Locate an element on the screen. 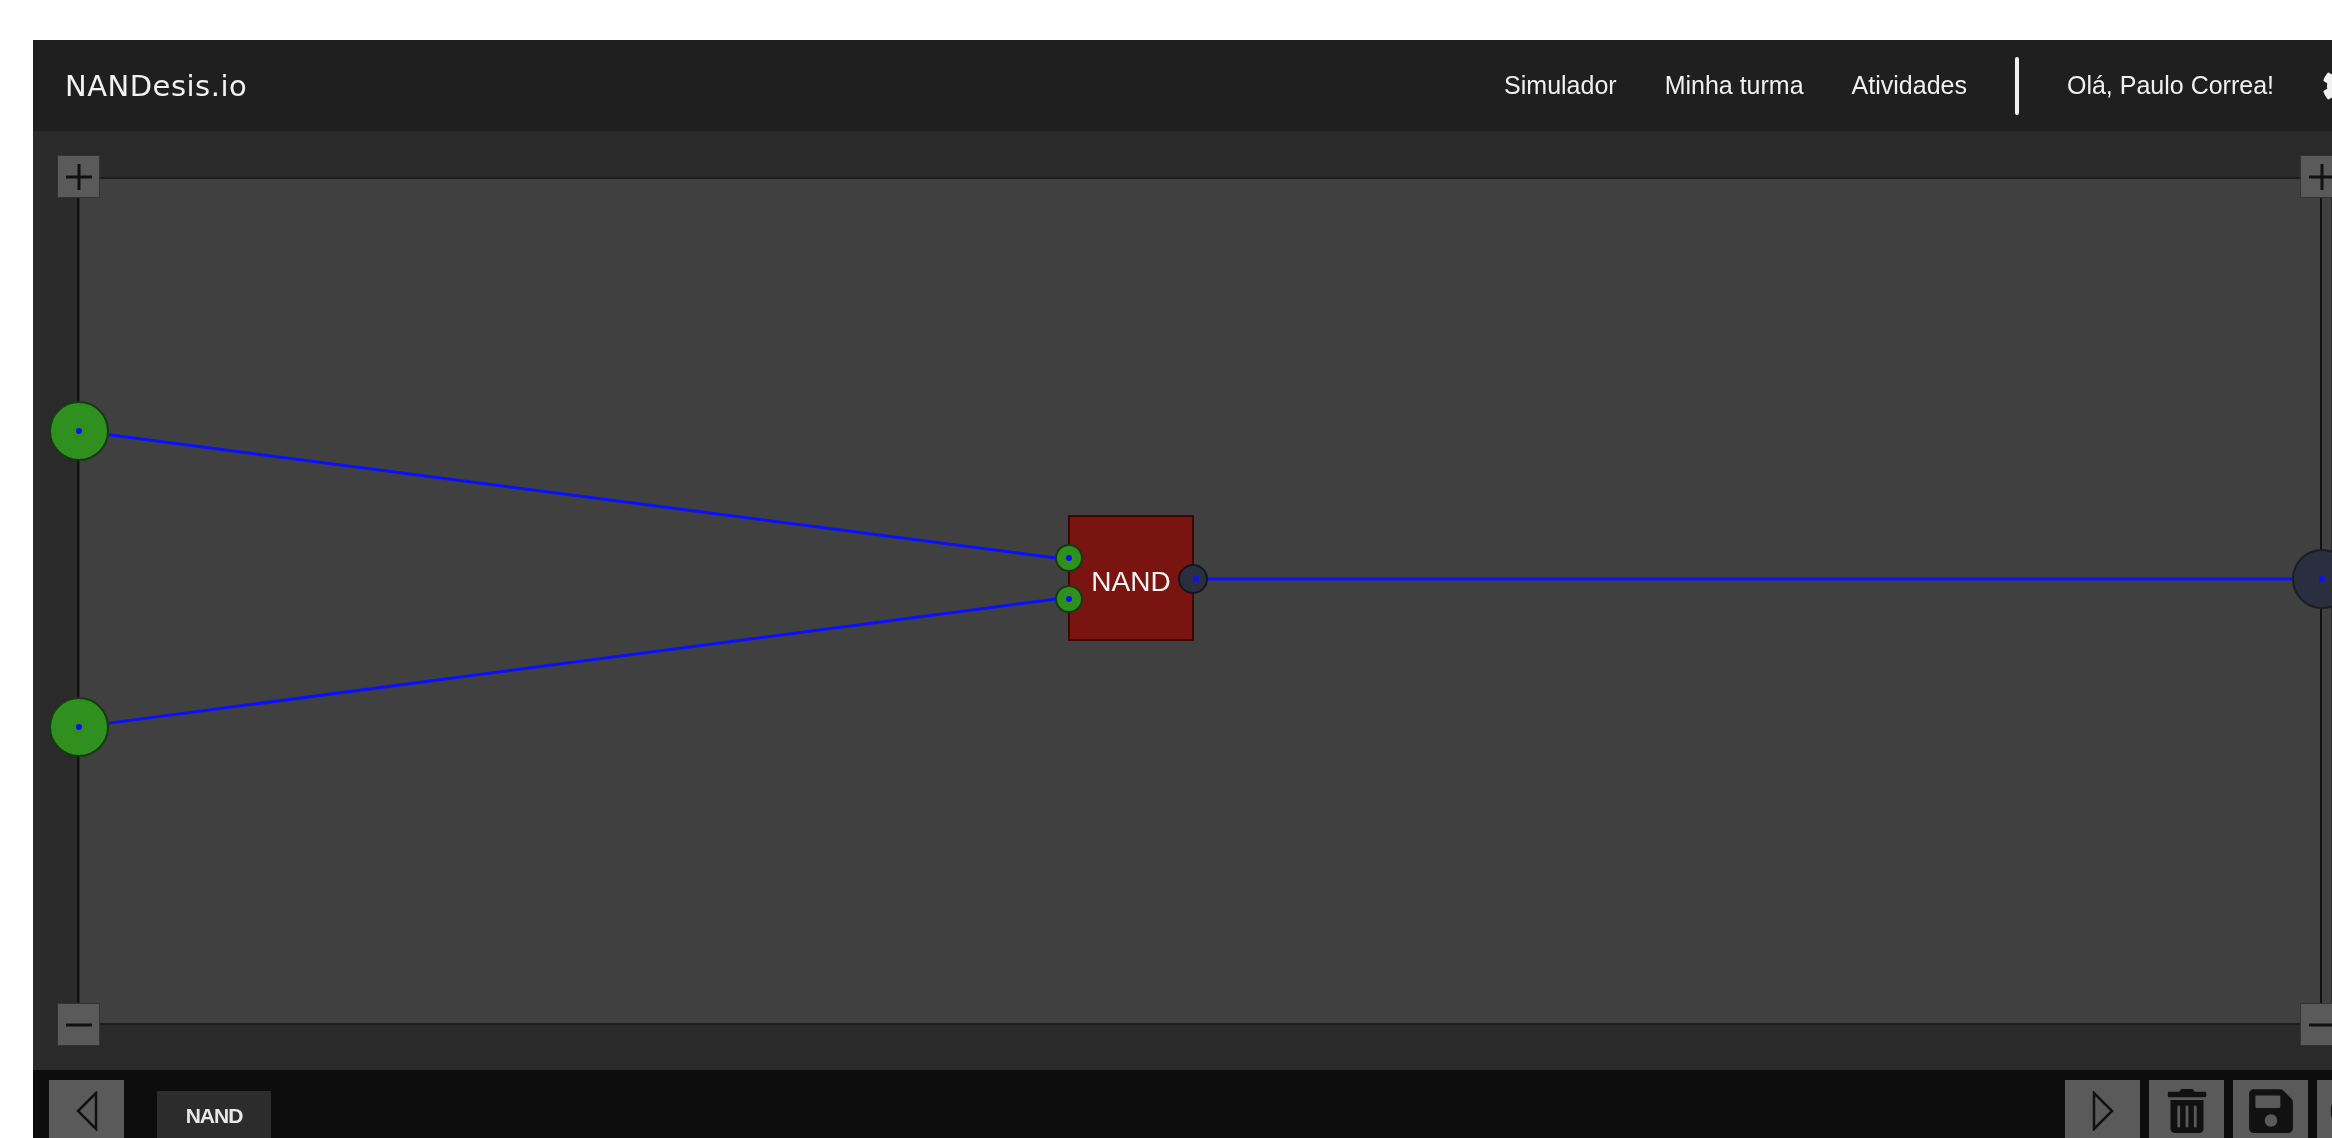  app-logo: NANDesis.io is located at coordinates (156, 85).